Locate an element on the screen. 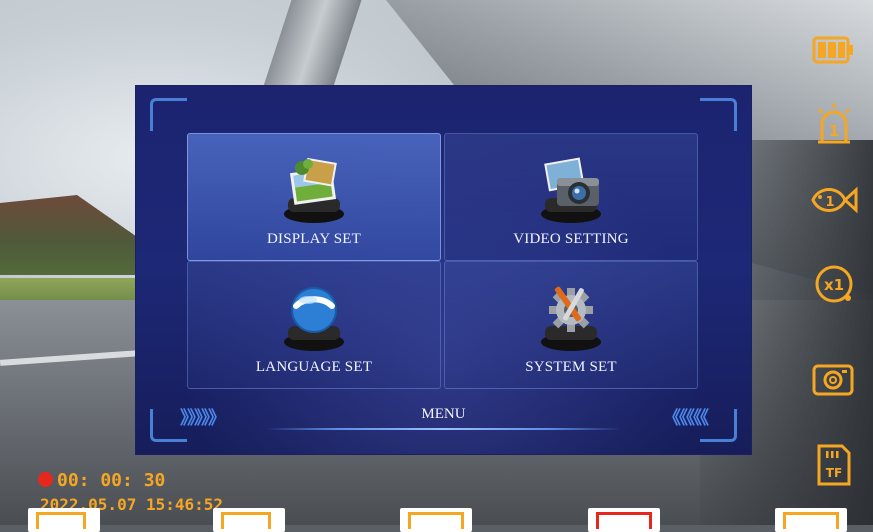 The image size is (873, 532). menu-item-label: DISPLAY SET is located at coordinates (314, 239).